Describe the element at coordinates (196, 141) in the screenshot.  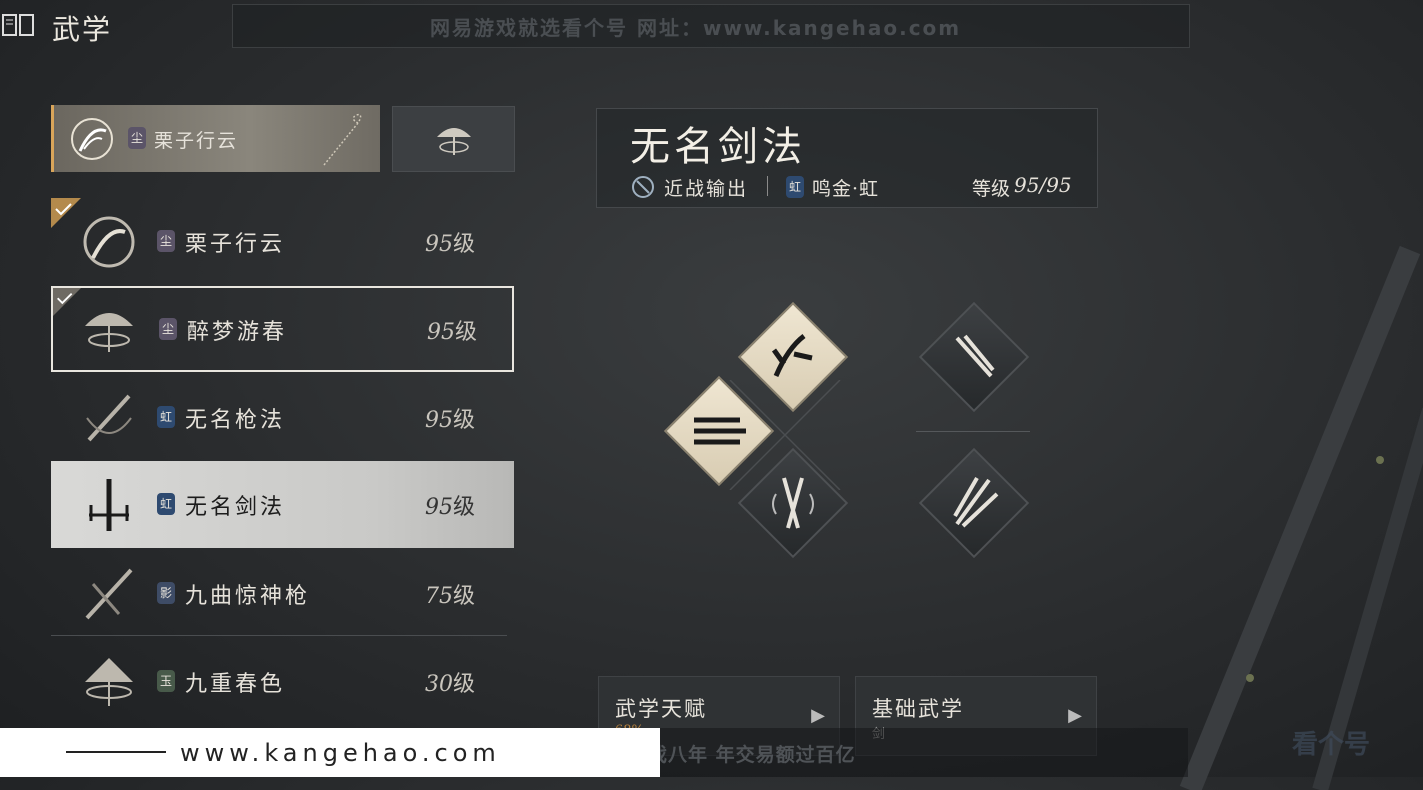
I see `current-style-name: 栗子行云` at that location.